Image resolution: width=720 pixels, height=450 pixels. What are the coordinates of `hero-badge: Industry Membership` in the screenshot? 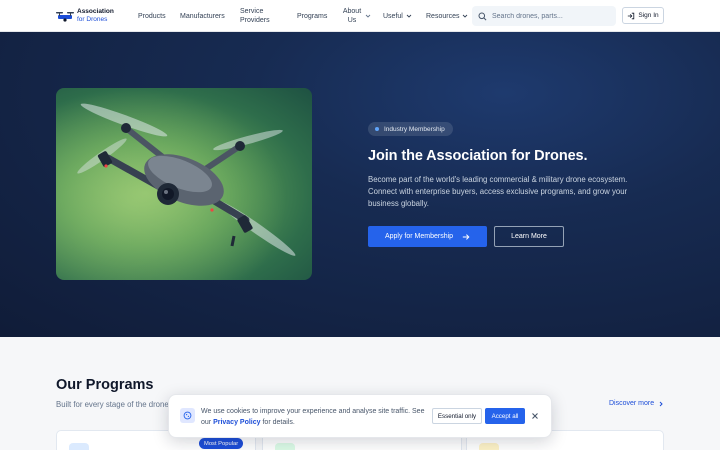 It's located at (410, 129).